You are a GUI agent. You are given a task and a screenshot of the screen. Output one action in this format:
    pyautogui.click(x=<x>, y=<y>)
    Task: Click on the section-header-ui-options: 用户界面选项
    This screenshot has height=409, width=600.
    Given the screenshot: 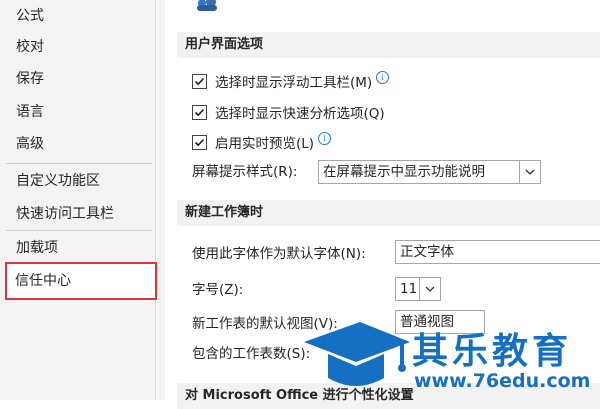 What is the action you would take?
    pyautogui.click(x=388, y=45)
    